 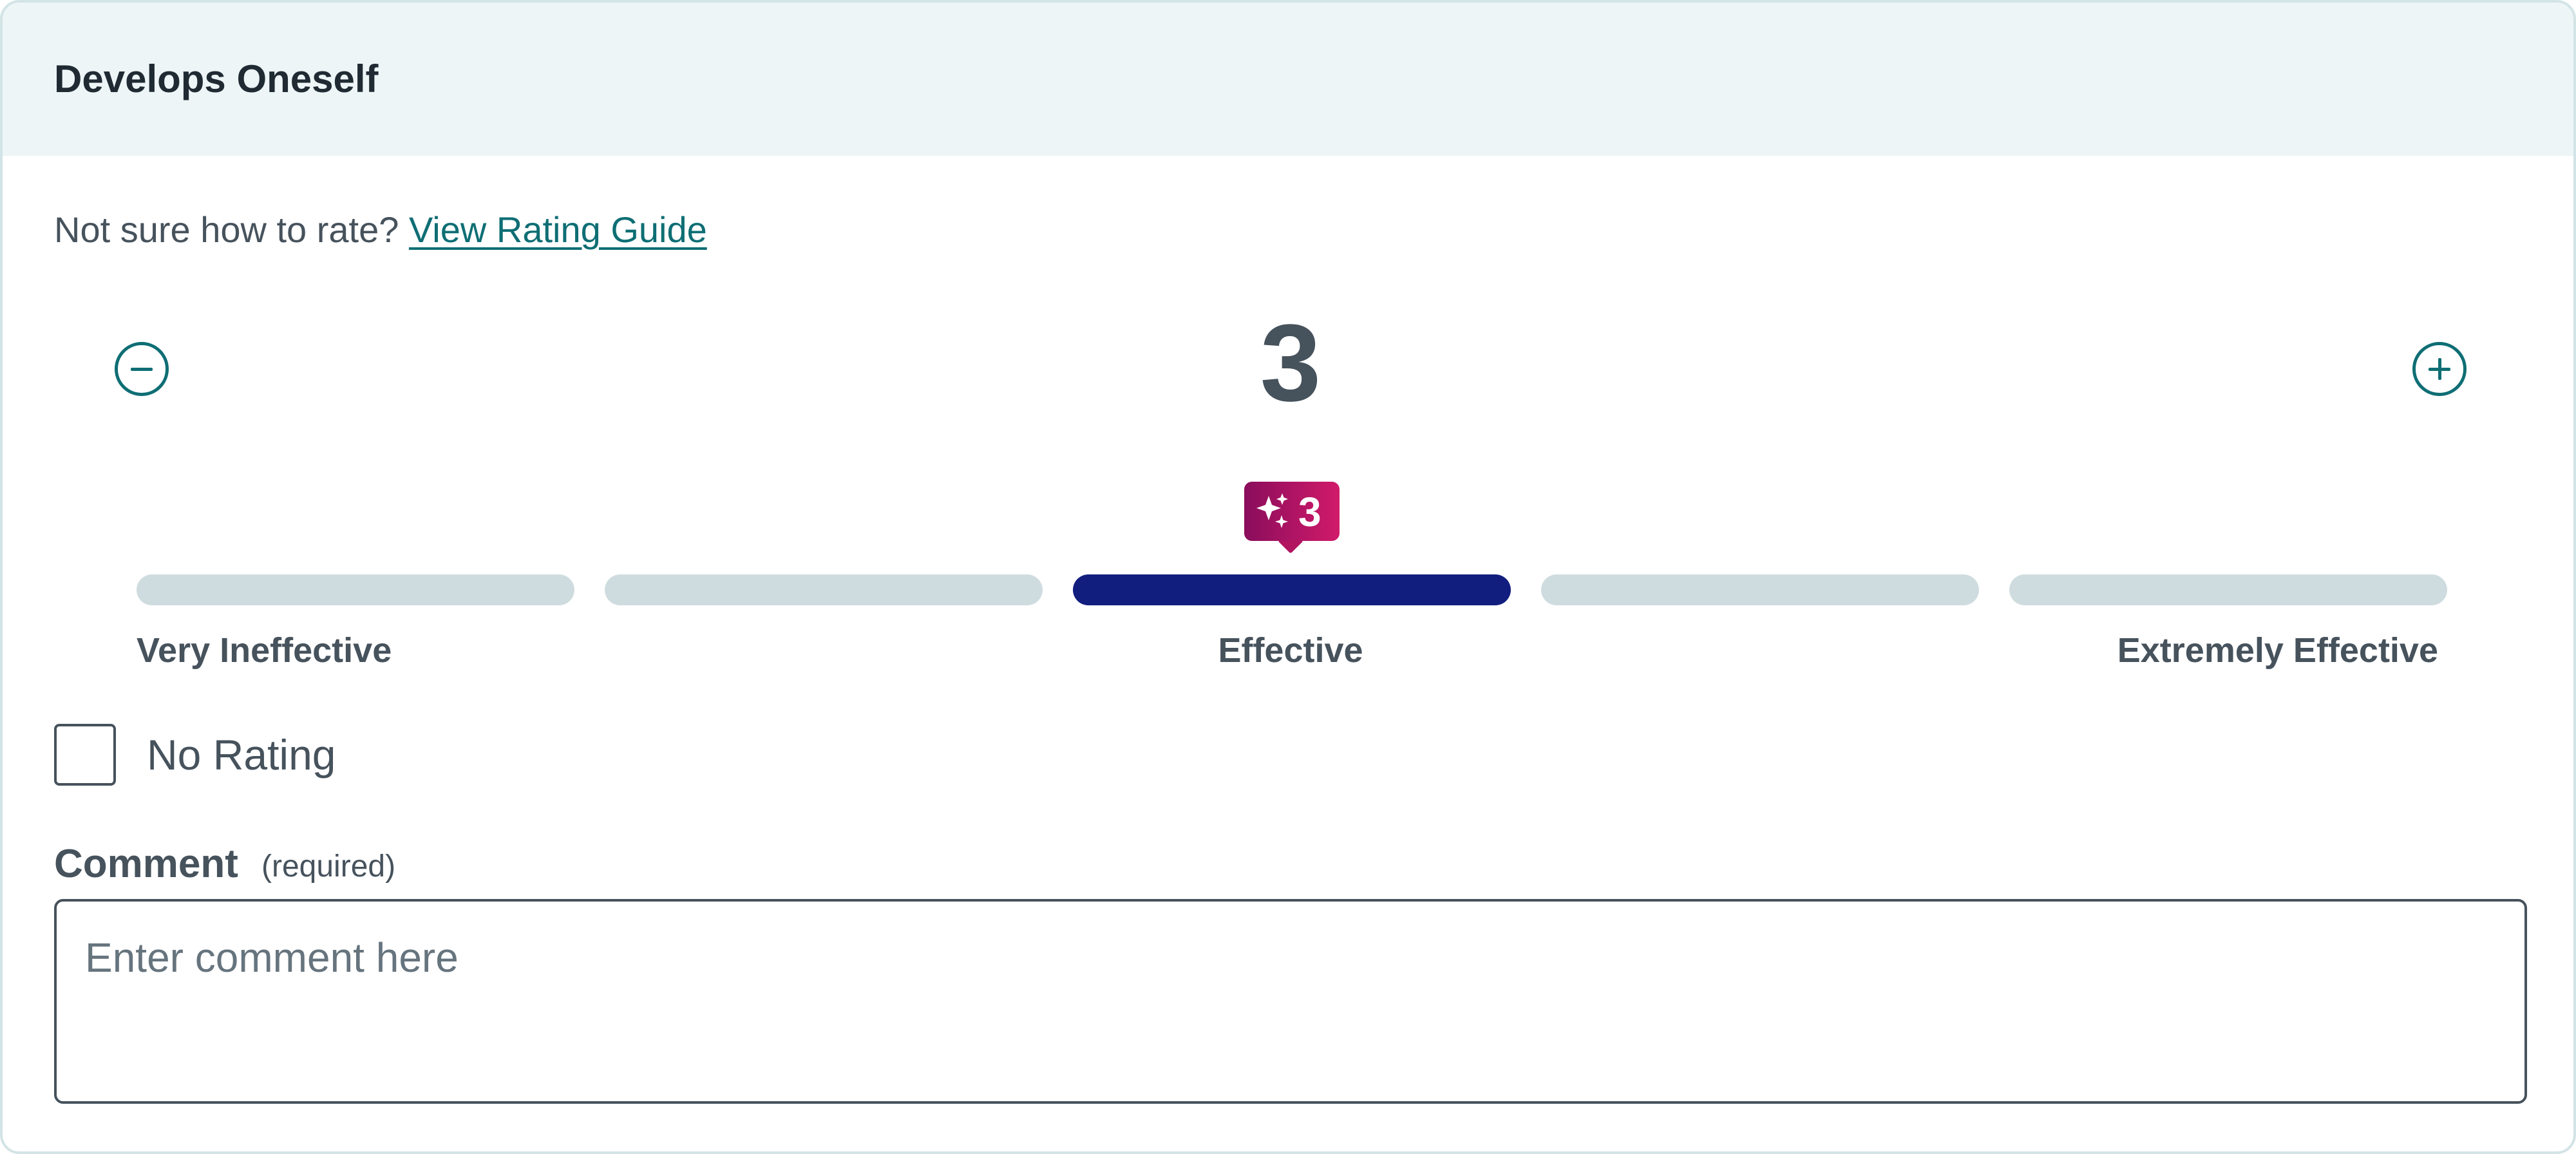 I want to click on view-rating-guide-link: View Rating Guide, so click(x=558, y=229).